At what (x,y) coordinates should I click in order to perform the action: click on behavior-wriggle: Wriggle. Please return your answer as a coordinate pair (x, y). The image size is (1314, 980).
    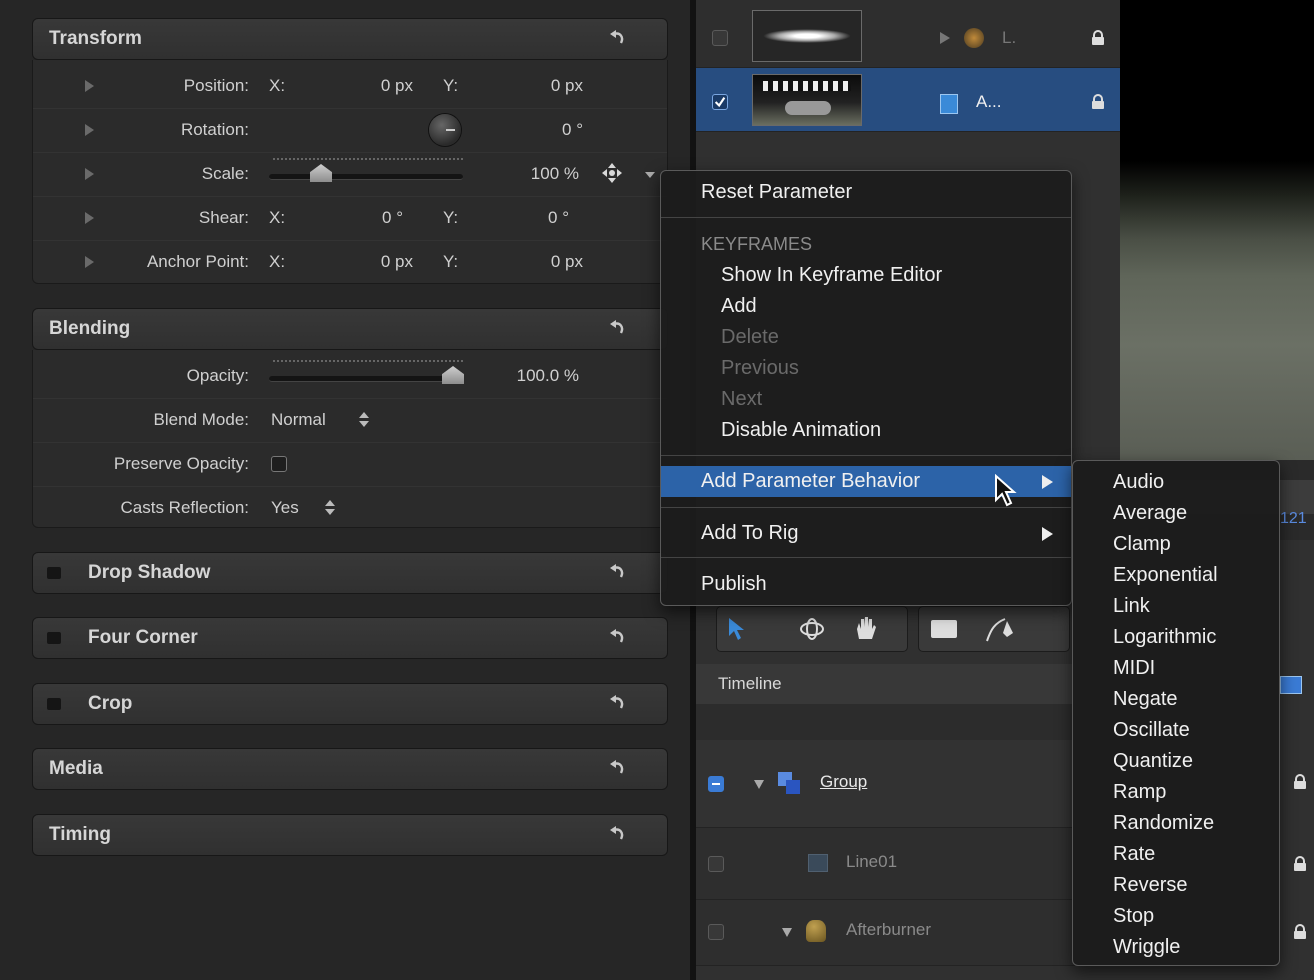
    Looking at the image, I should click on (1146, 947).